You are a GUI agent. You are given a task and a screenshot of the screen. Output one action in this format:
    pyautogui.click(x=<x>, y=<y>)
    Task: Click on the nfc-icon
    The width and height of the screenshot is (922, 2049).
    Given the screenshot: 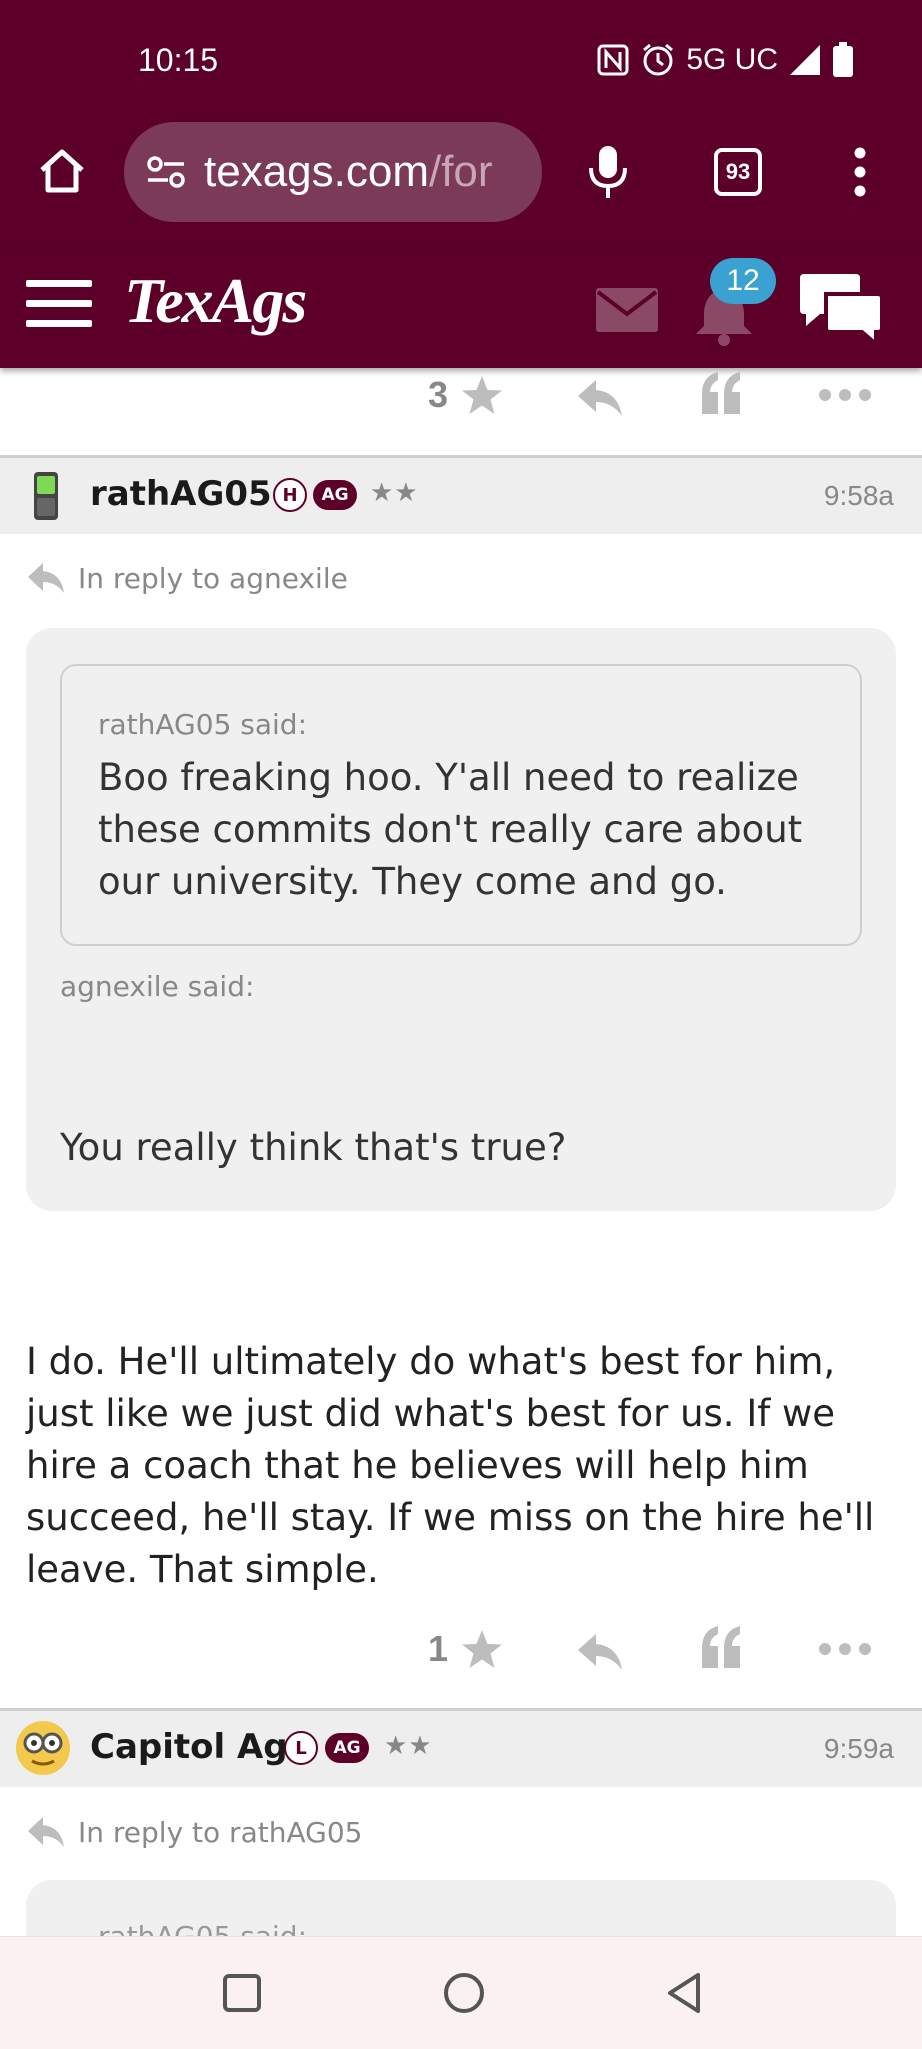 What is the action you would take?
    pyautogui.click(x=613, y=60)
    